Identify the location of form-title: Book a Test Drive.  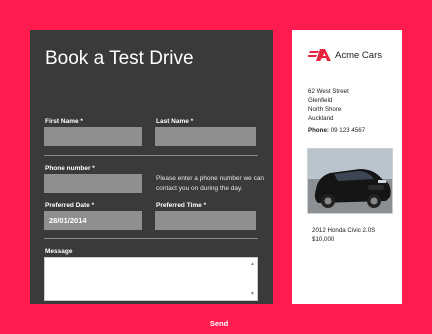
(119, 58).